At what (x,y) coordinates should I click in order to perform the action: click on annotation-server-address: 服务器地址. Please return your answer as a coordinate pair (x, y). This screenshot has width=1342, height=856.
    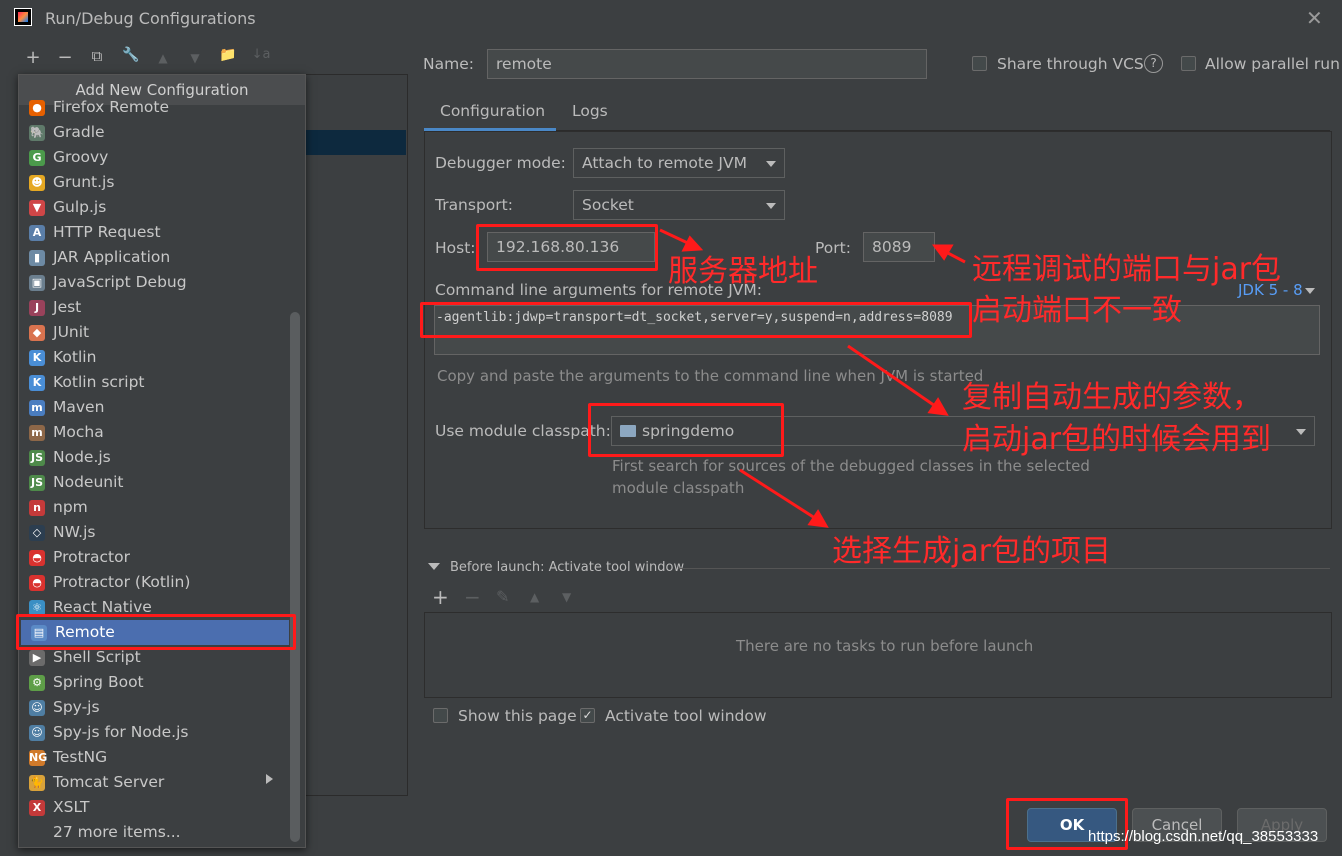
    Looking at the image, I should click on (743, 271).